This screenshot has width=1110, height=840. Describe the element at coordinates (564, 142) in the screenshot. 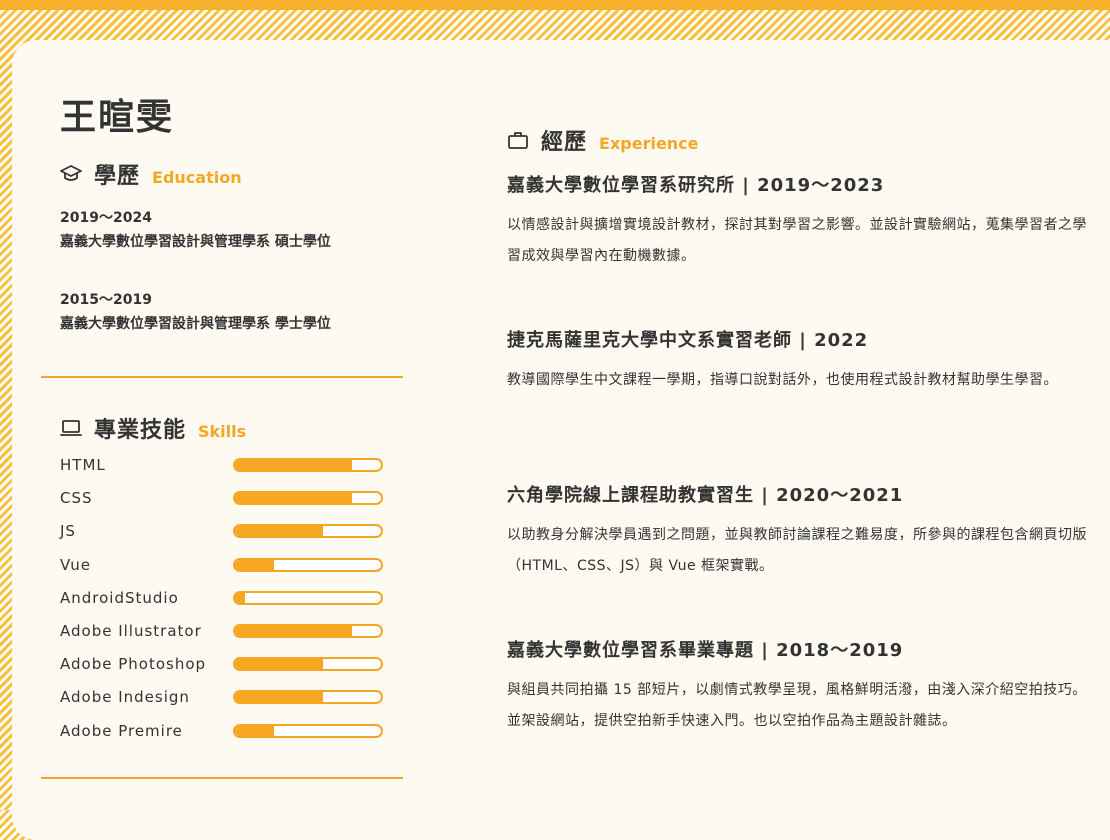

I see `experience-title: 經歷` at that location.